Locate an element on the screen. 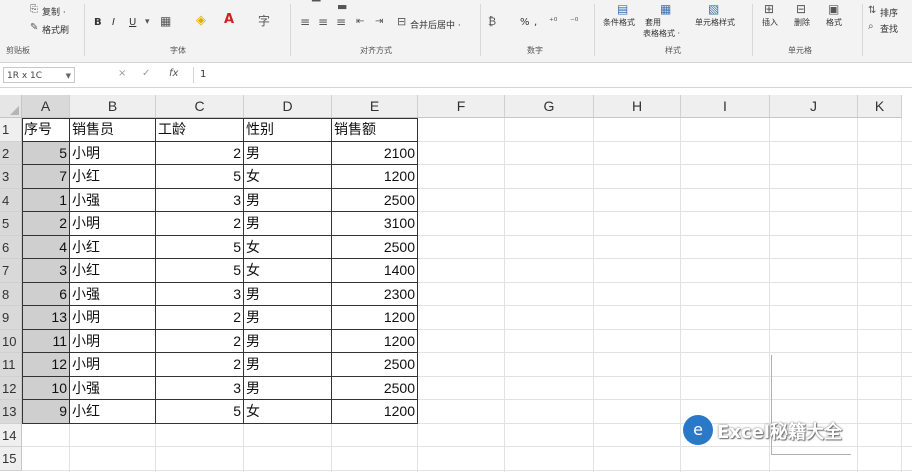  row-header-8: 8 is located at coordinates (11, 294).